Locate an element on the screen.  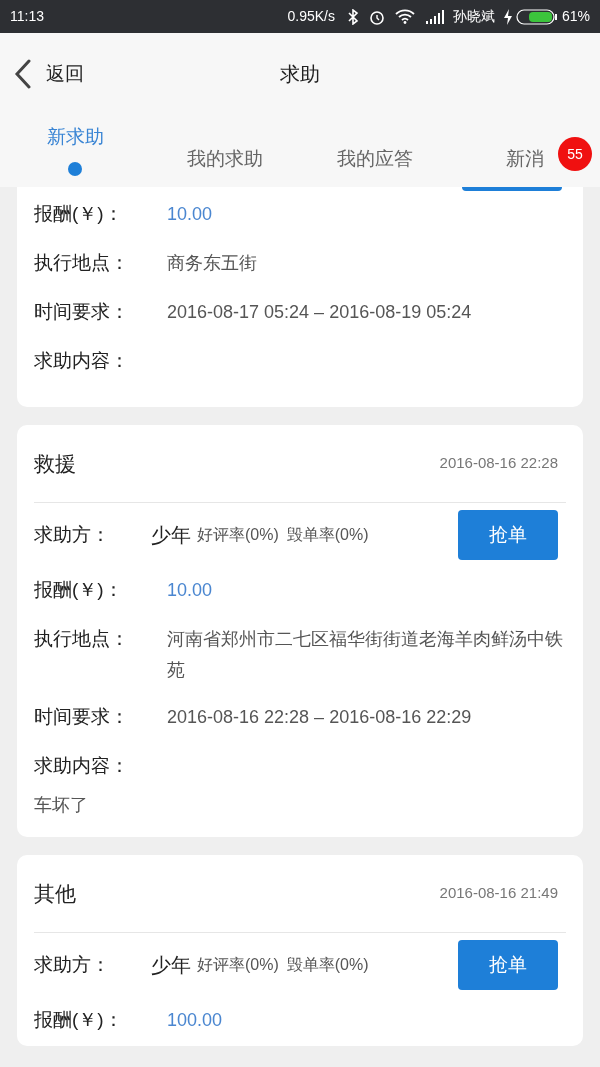
back-icon is located at coordinates (23, 74).